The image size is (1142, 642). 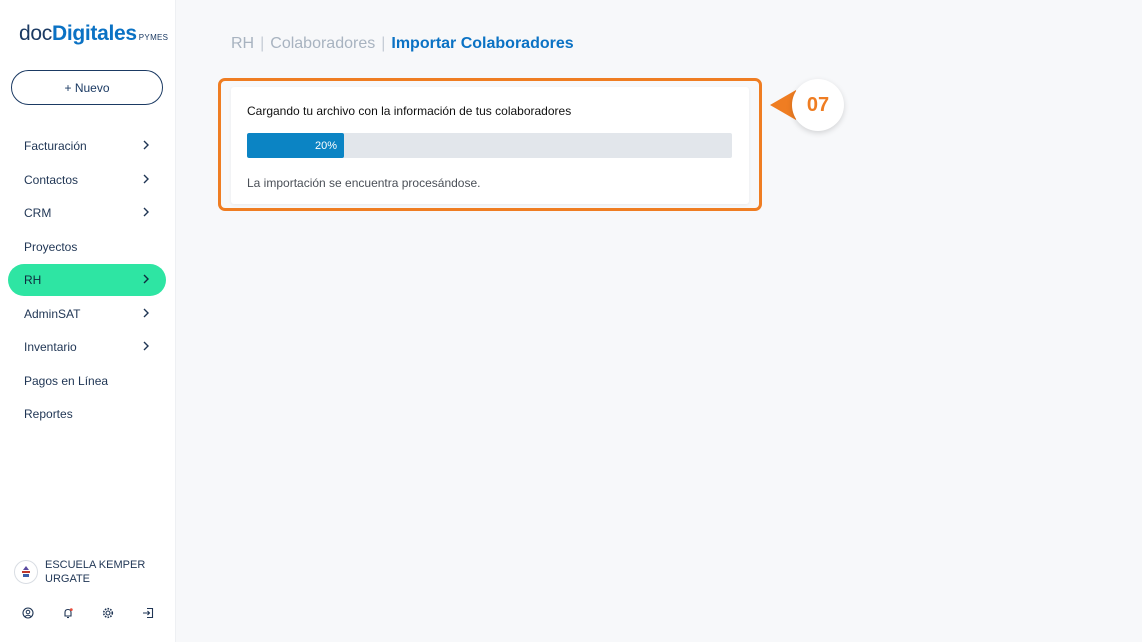 I want to click on new-button: + Nuevo, so click(x=87, y=87).